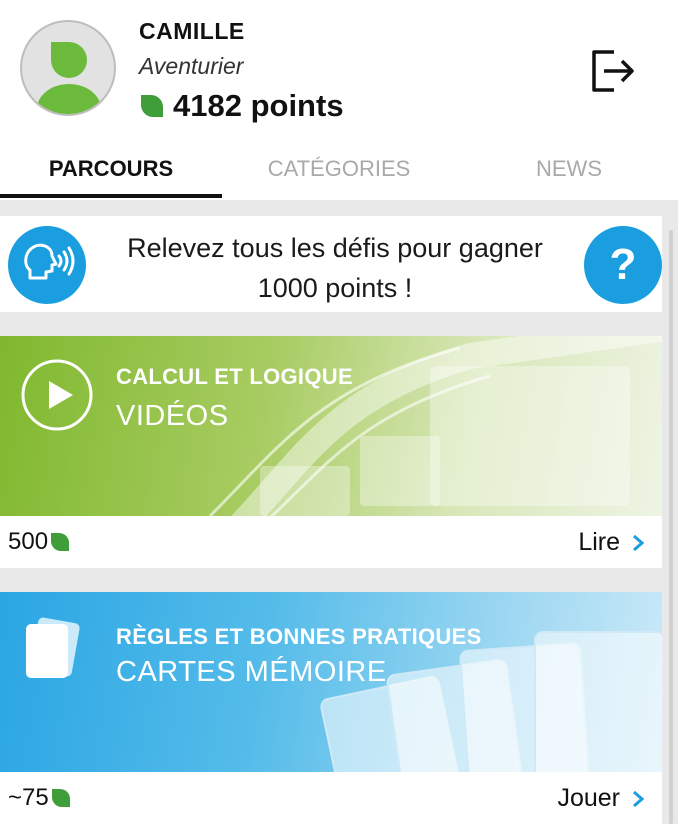 The width and height of the screenshot is (678, 824). Describe the element at coordinates (299, 636) in the screenshot. I see `card-category: RÈGLES ET BONNES PRATIQUES` at that location.